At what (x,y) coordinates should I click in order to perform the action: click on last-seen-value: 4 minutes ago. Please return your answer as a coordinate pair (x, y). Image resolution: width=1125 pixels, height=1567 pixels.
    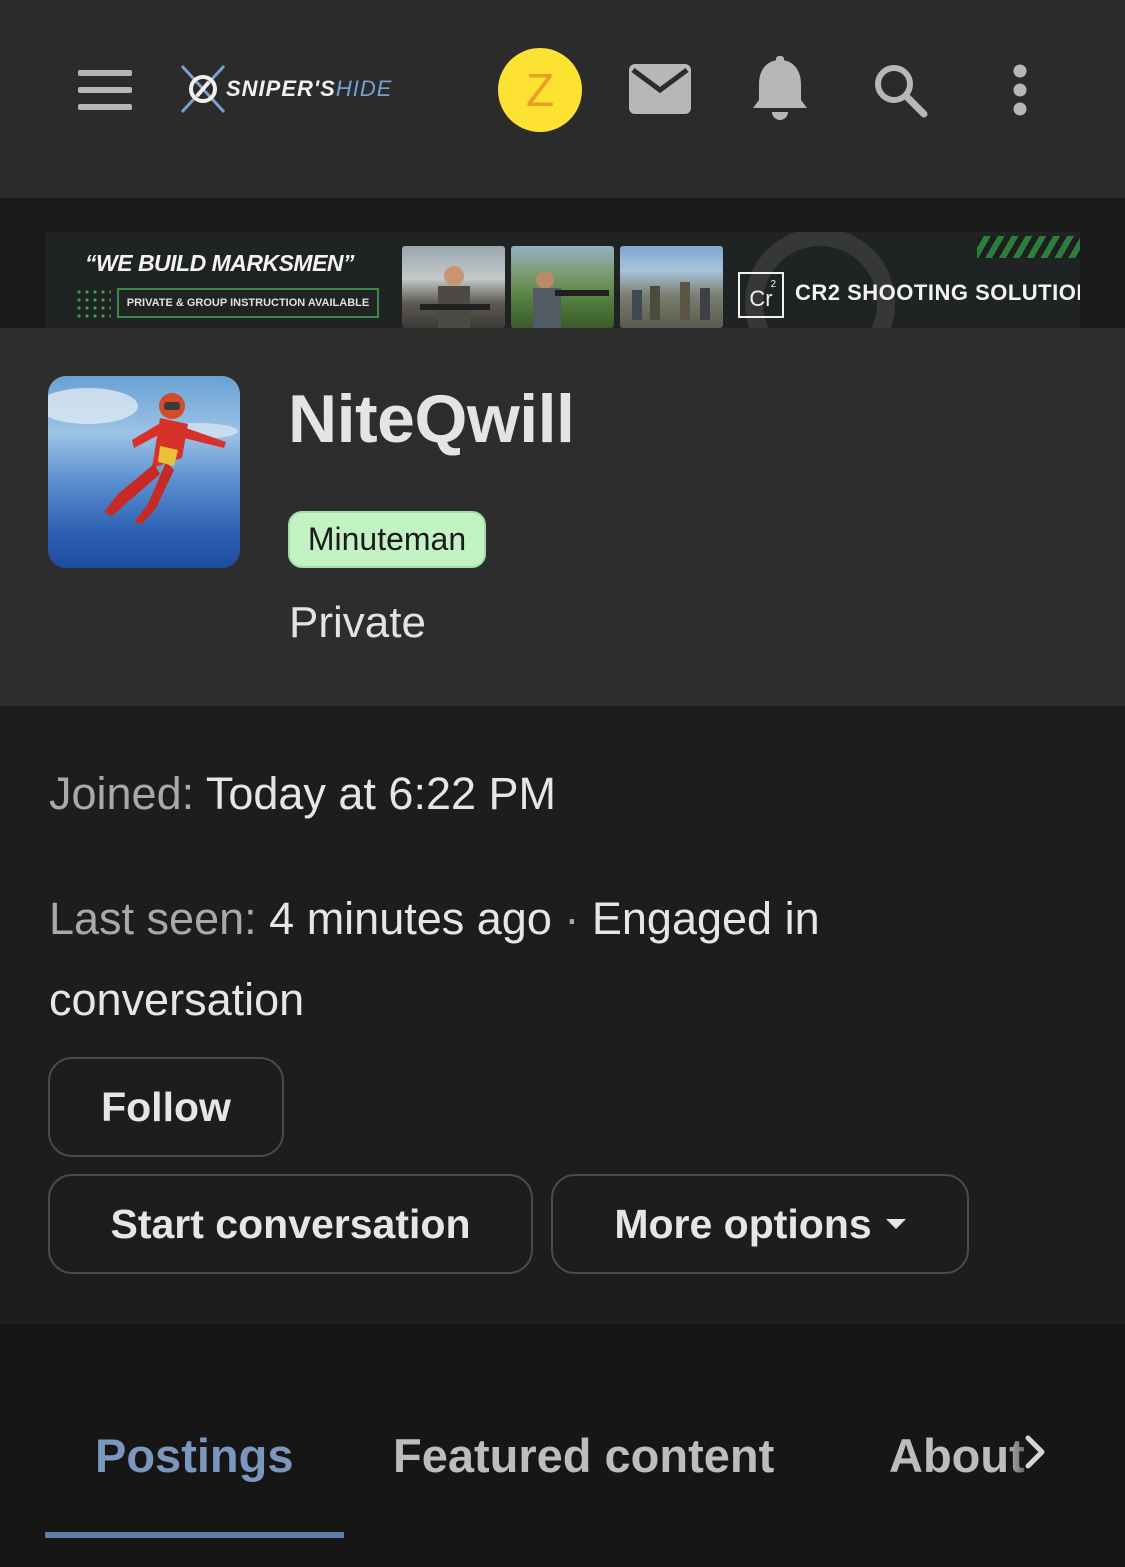
    Looking at the image, I should click on (410, 918).